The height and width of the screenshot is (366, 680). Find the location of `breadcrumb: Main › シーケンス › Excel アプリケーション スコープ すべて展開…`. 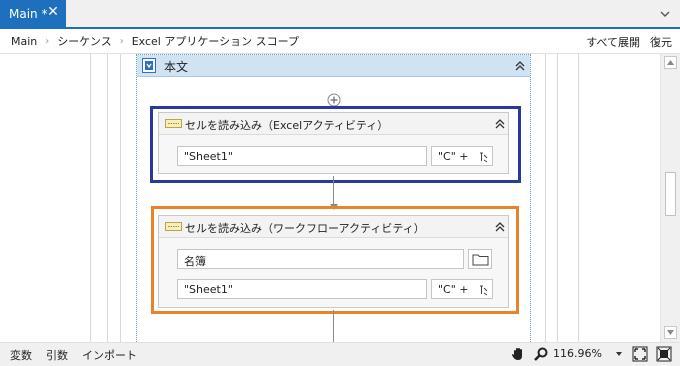

breadcrumb: Main › シーケンス › Excel アプリケーション スコープ すべて展開… is located at coordinates (340, 41).